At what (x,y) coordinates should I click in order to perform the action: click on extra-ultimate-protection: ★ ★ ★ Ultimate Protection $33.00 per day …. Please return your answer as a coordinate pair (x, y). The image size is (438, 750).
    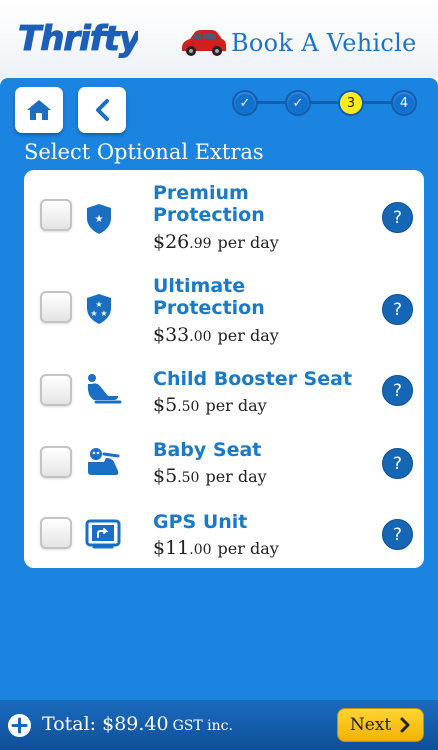
    Looking at the image, I should click on (224, 316).